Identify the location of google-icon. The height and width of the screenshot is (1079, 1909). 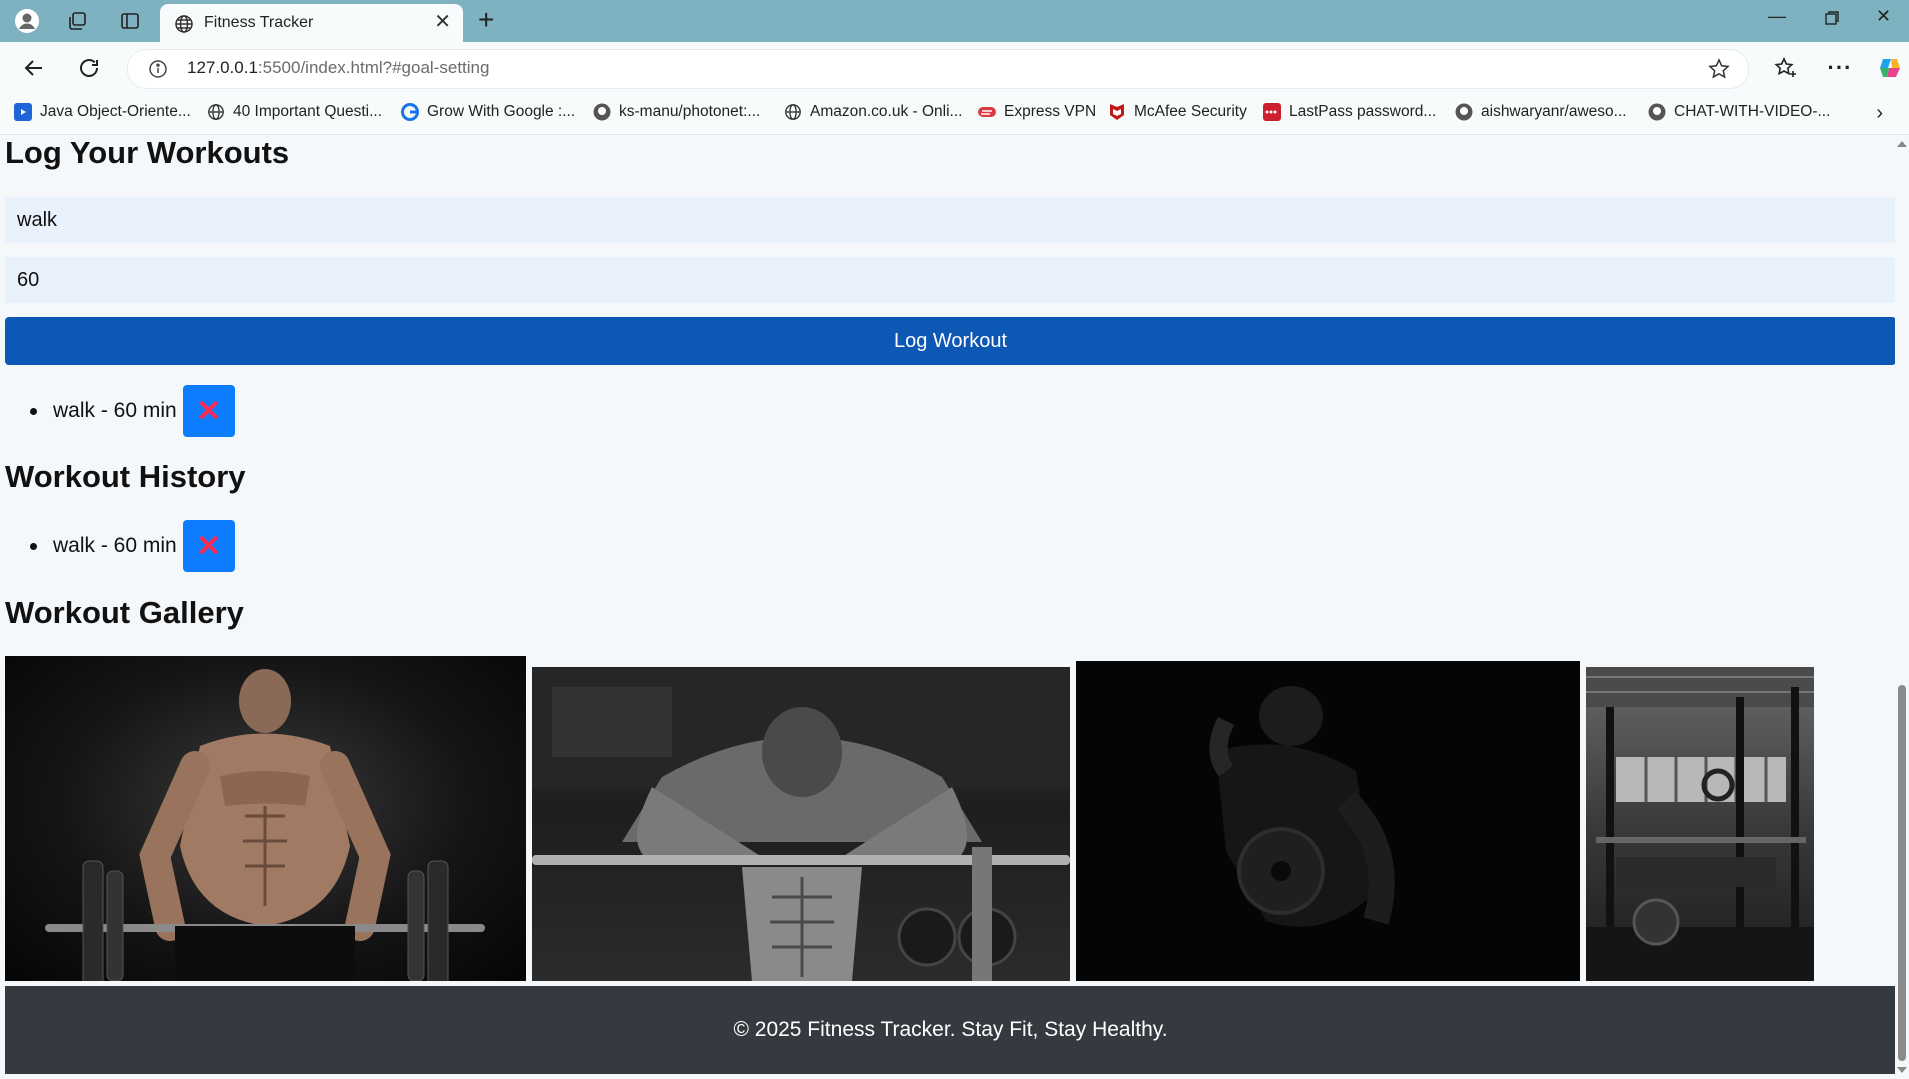
(410, 112).